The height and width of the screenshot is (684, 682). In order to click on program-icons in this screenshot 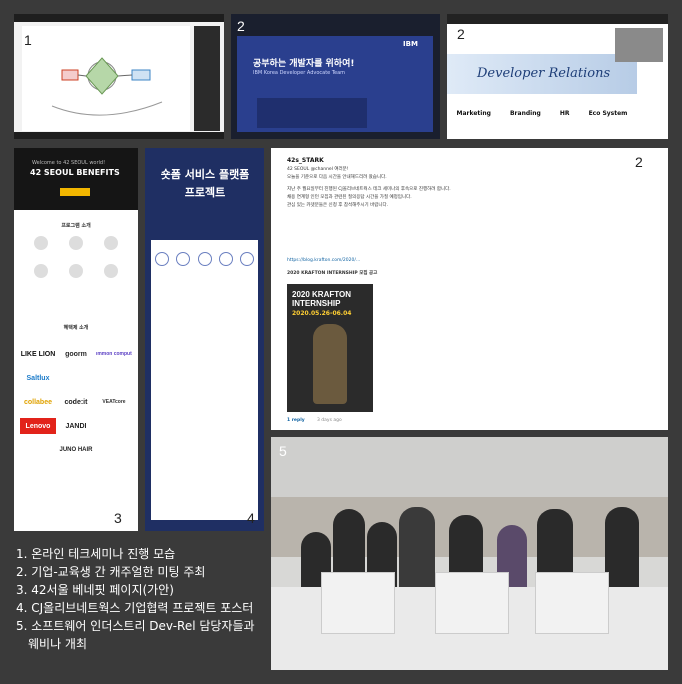, I will do `click(76, 257)`.